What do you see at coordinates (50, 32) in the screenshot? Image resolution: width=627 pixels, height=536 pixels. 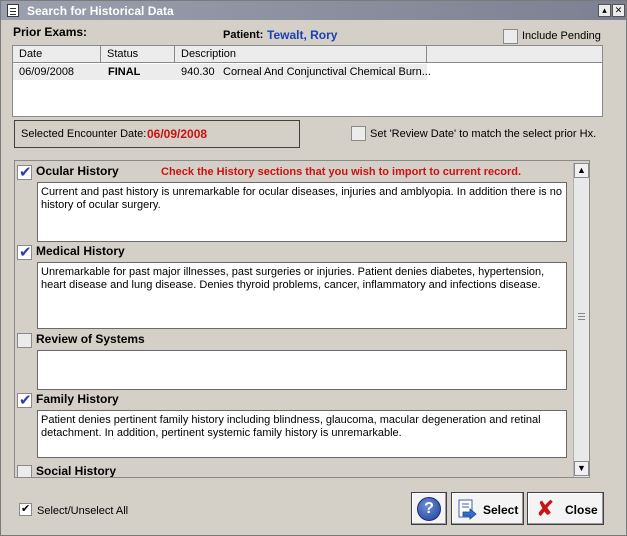 I see `prior-exams-label: Prior Exams:` at bounding box center [50, 32].